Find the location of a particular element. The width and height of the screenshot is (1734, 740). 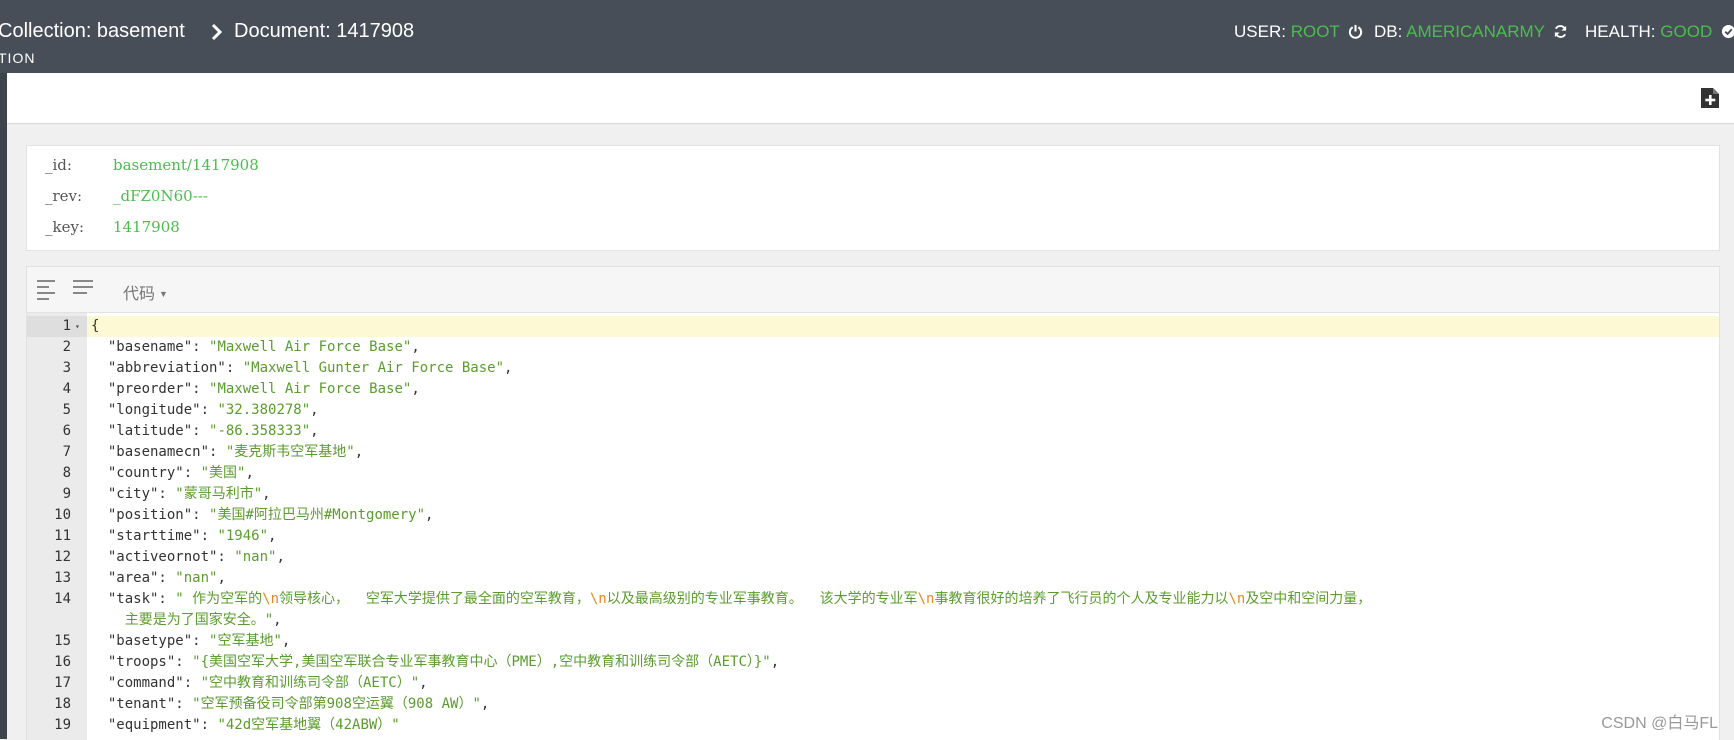

code-line: 18 "tenant": "空军预备役司令部第908空运翼（908 AW）", is located at coordinates (873, 704).